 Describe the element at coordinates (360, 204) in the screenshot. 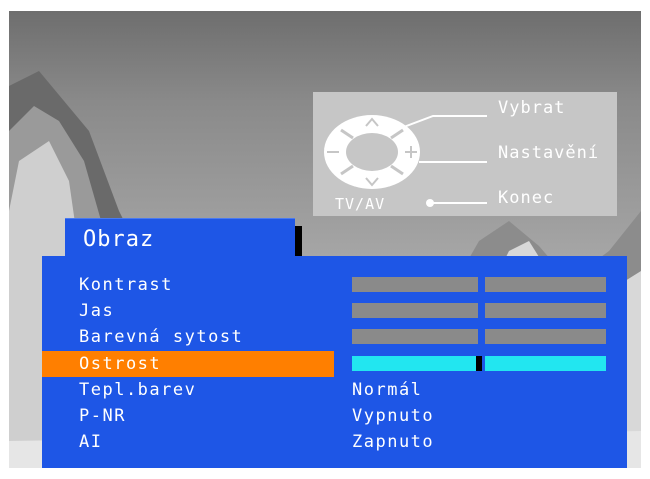

I see `tvav-button-label: TV/AV` at that location.